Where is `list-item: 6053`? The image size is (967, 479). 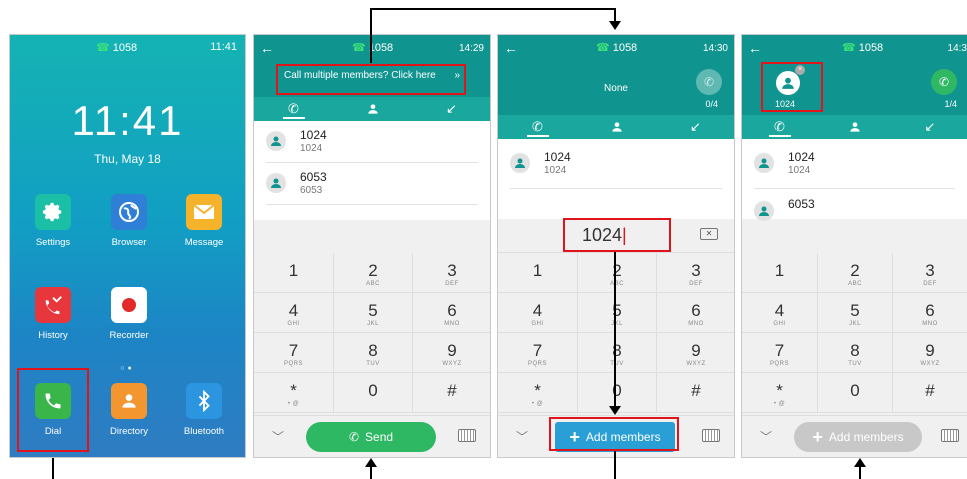 list-item: 6053 is located at coordinates (854, 205).